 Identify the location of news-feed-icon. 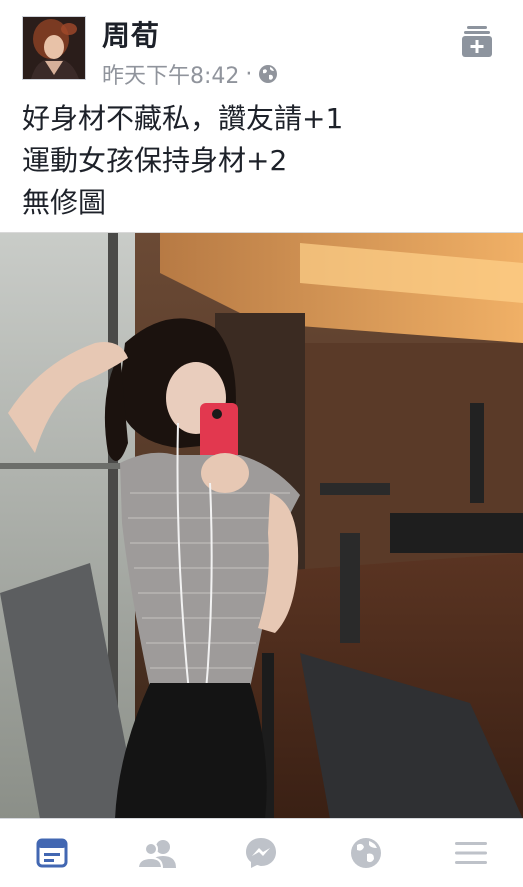
(52, 853).